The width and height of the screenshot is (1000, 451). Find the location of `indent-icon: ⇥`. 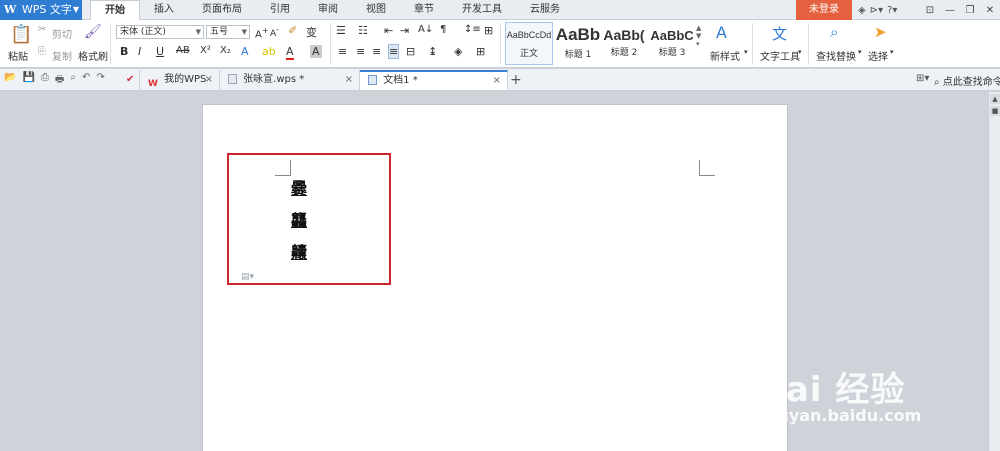

indent-icon: ⇥ is located at coordinates (404, 30).